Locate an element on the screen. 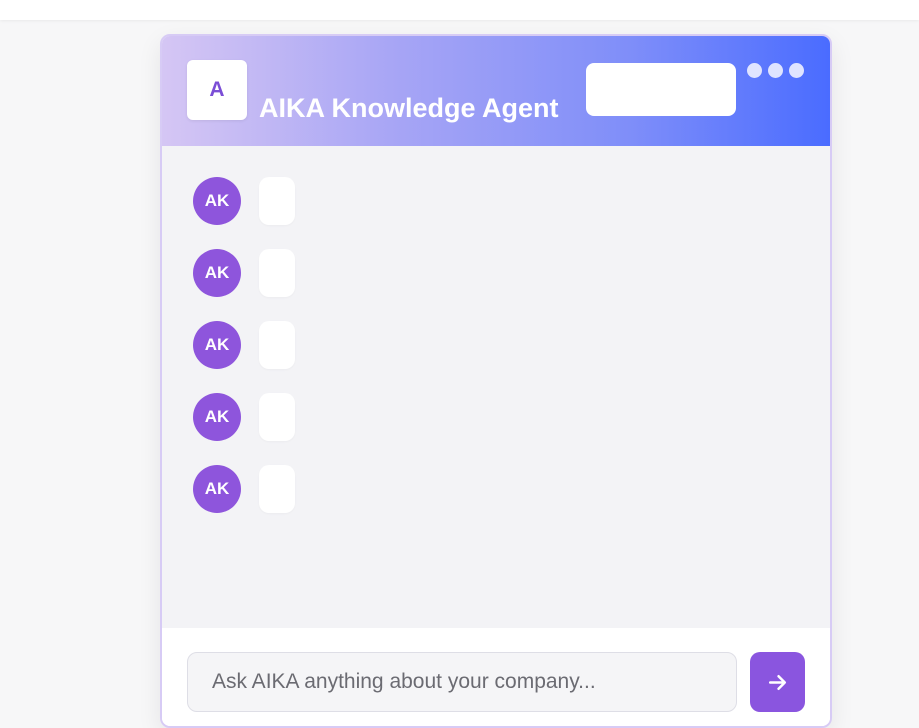 This screenshot has height=728, width=919. send-button is located at coordinates (777, 682).